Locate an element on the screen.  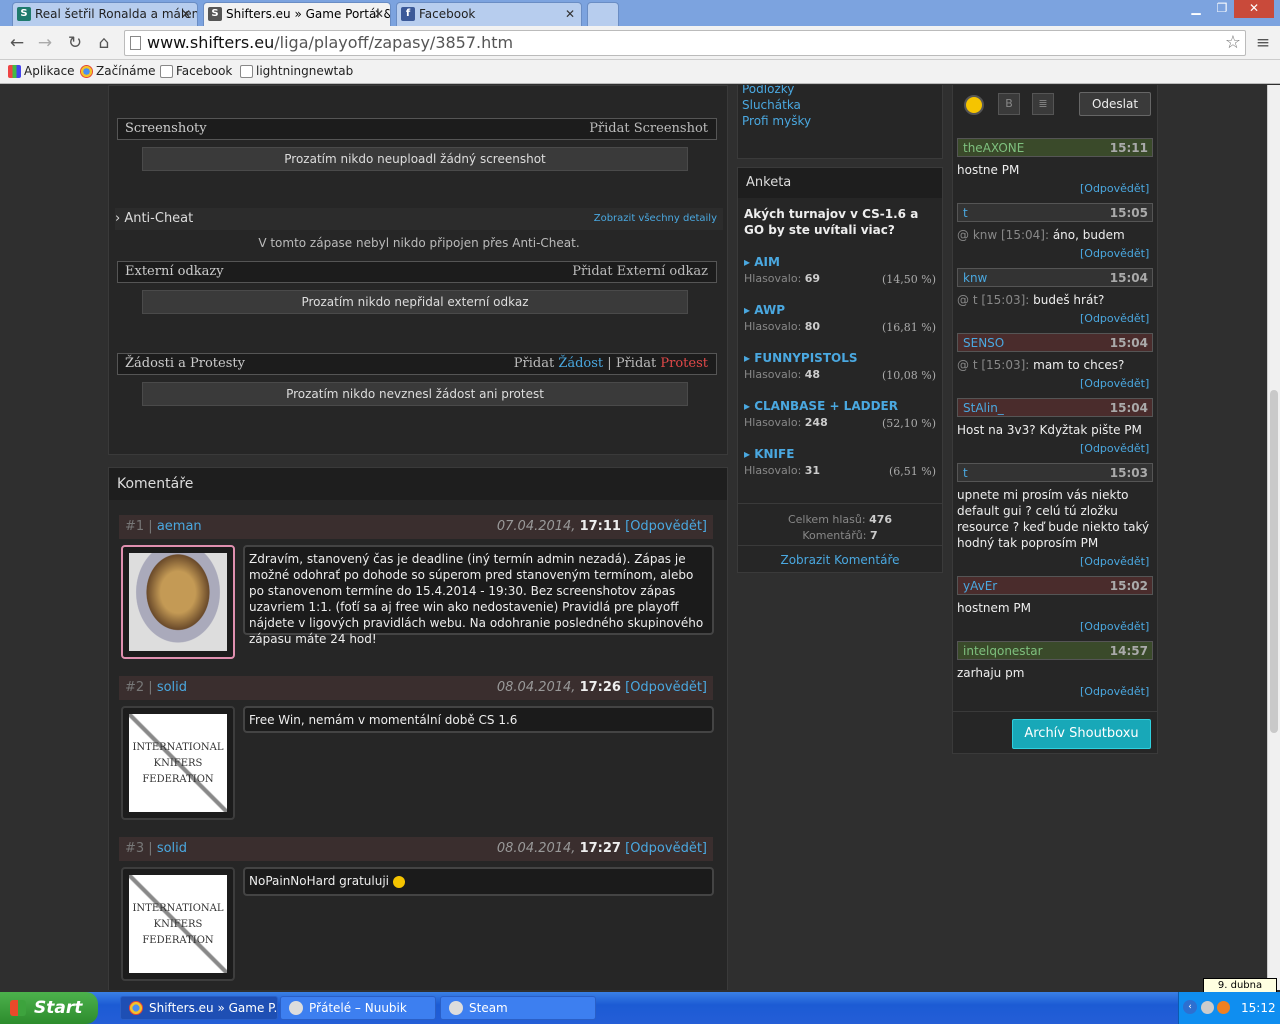
votes: 31 is located at coordinates (812, 470).